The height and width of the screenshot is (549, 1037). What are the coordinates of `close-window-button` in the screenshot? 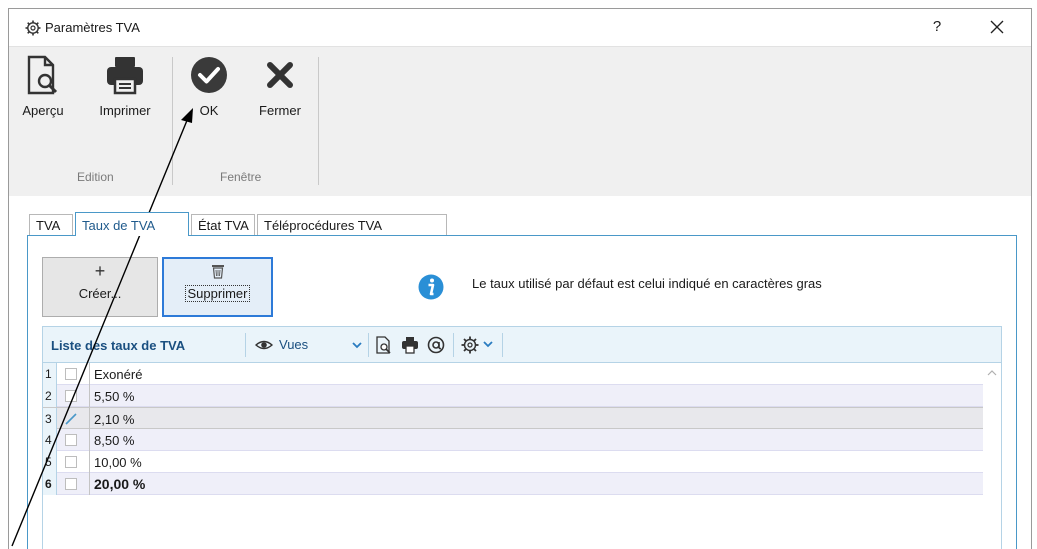 It's located at (997, 27).